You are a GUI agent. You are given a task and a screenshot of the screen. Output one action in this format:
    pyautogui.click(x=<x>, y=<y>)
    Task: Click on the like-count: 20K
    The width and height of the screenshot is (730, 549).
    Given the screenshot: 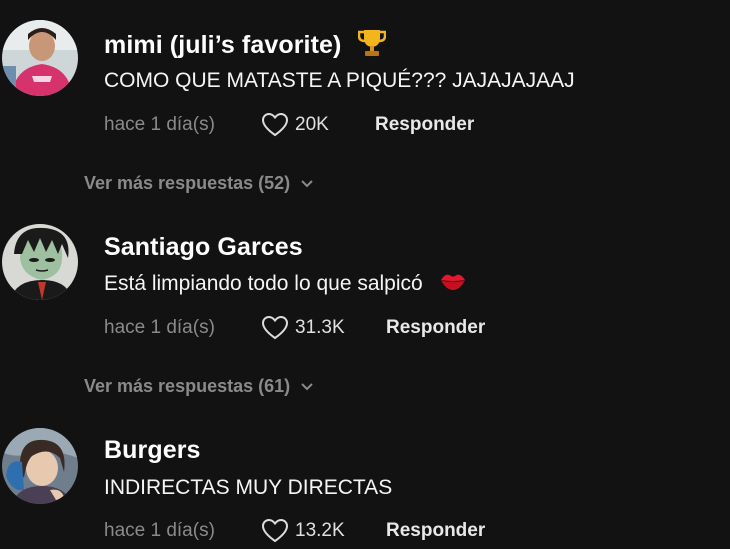 What is the action you would take?
    pyautogui.click(x=312, y=124)
    